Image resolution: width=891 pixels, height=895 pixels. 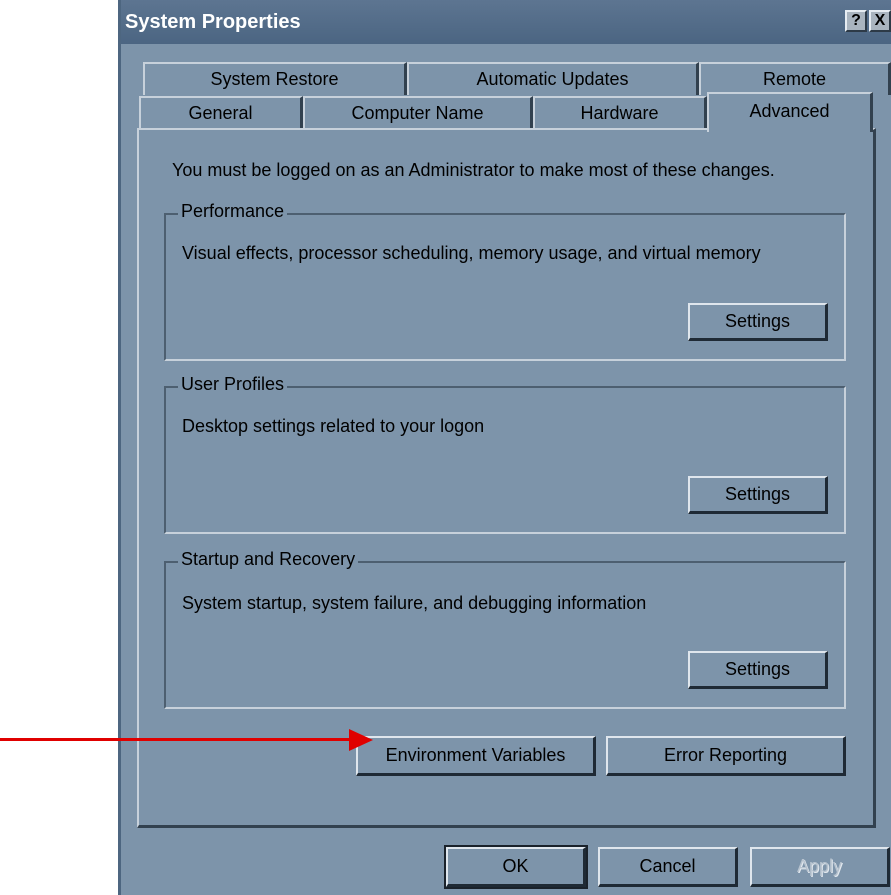 I want to click on tab-general: General, so click(x=221, y=112).